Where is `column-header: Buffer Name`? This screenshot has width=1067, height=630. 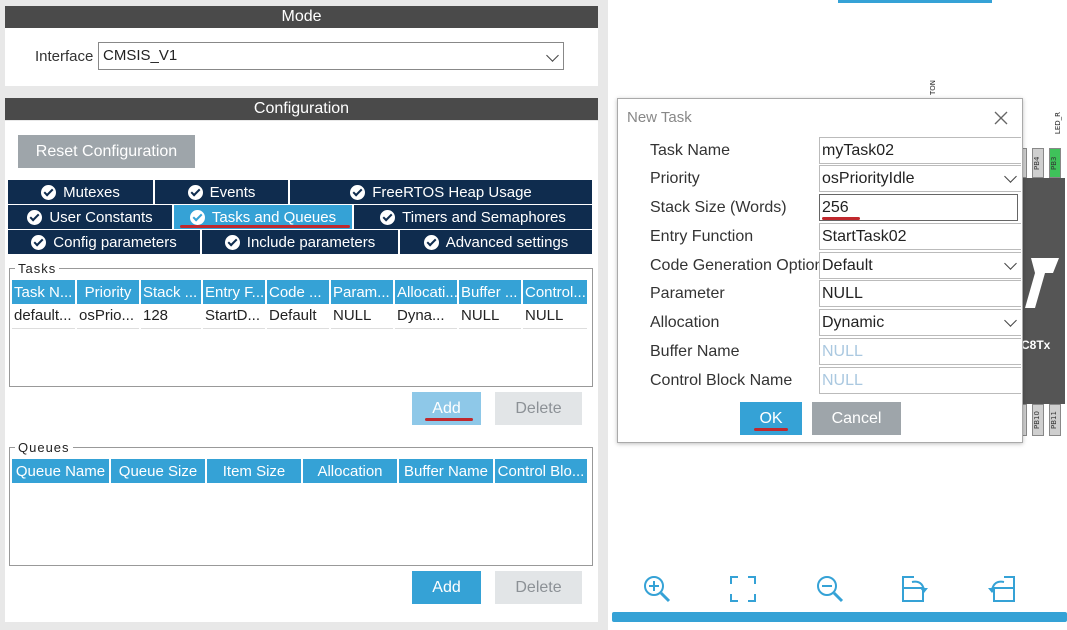 column-header: Buffer Name is located at coordinates (446, 471).